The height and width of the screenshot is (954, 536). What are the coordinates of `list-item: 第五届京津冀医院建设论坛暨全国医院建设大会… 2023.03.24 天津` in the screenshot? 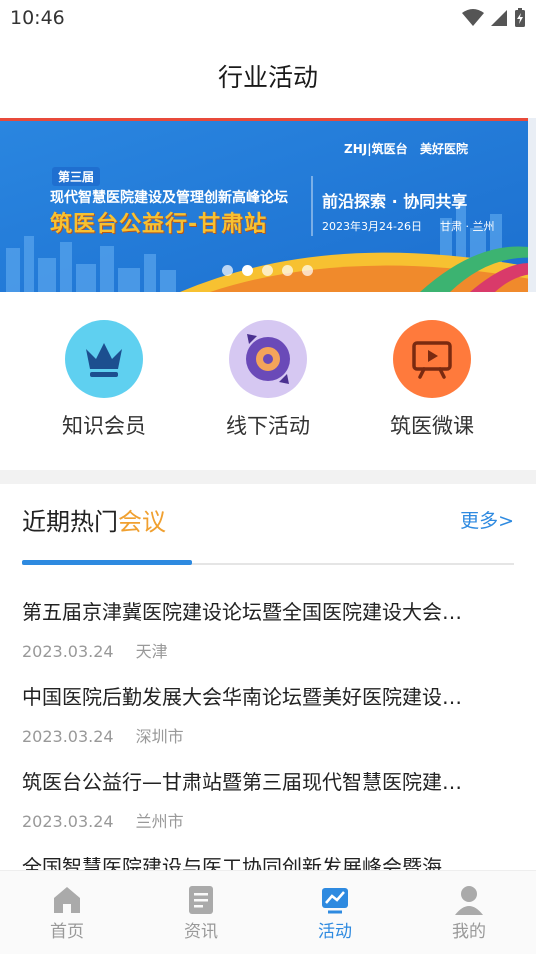 It's located at (269, 640).